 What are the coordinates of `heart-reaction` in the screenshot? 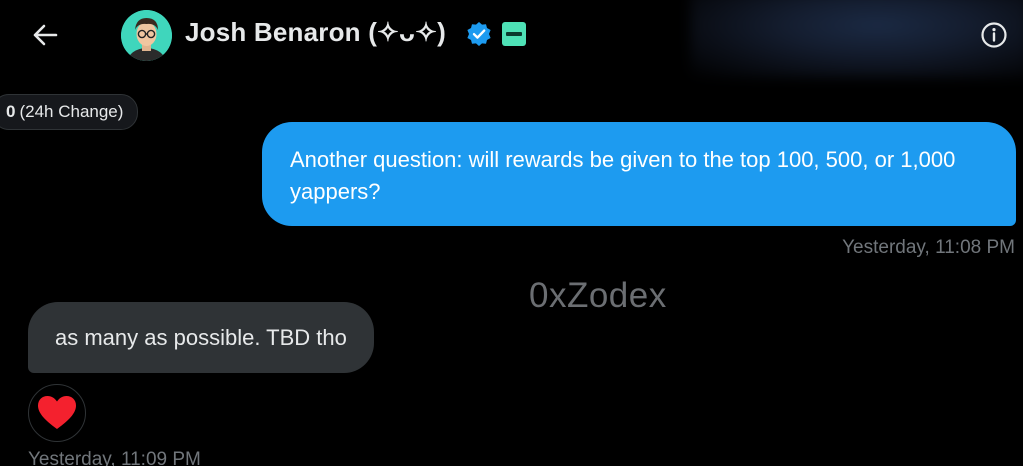 It's located at (57, 413).